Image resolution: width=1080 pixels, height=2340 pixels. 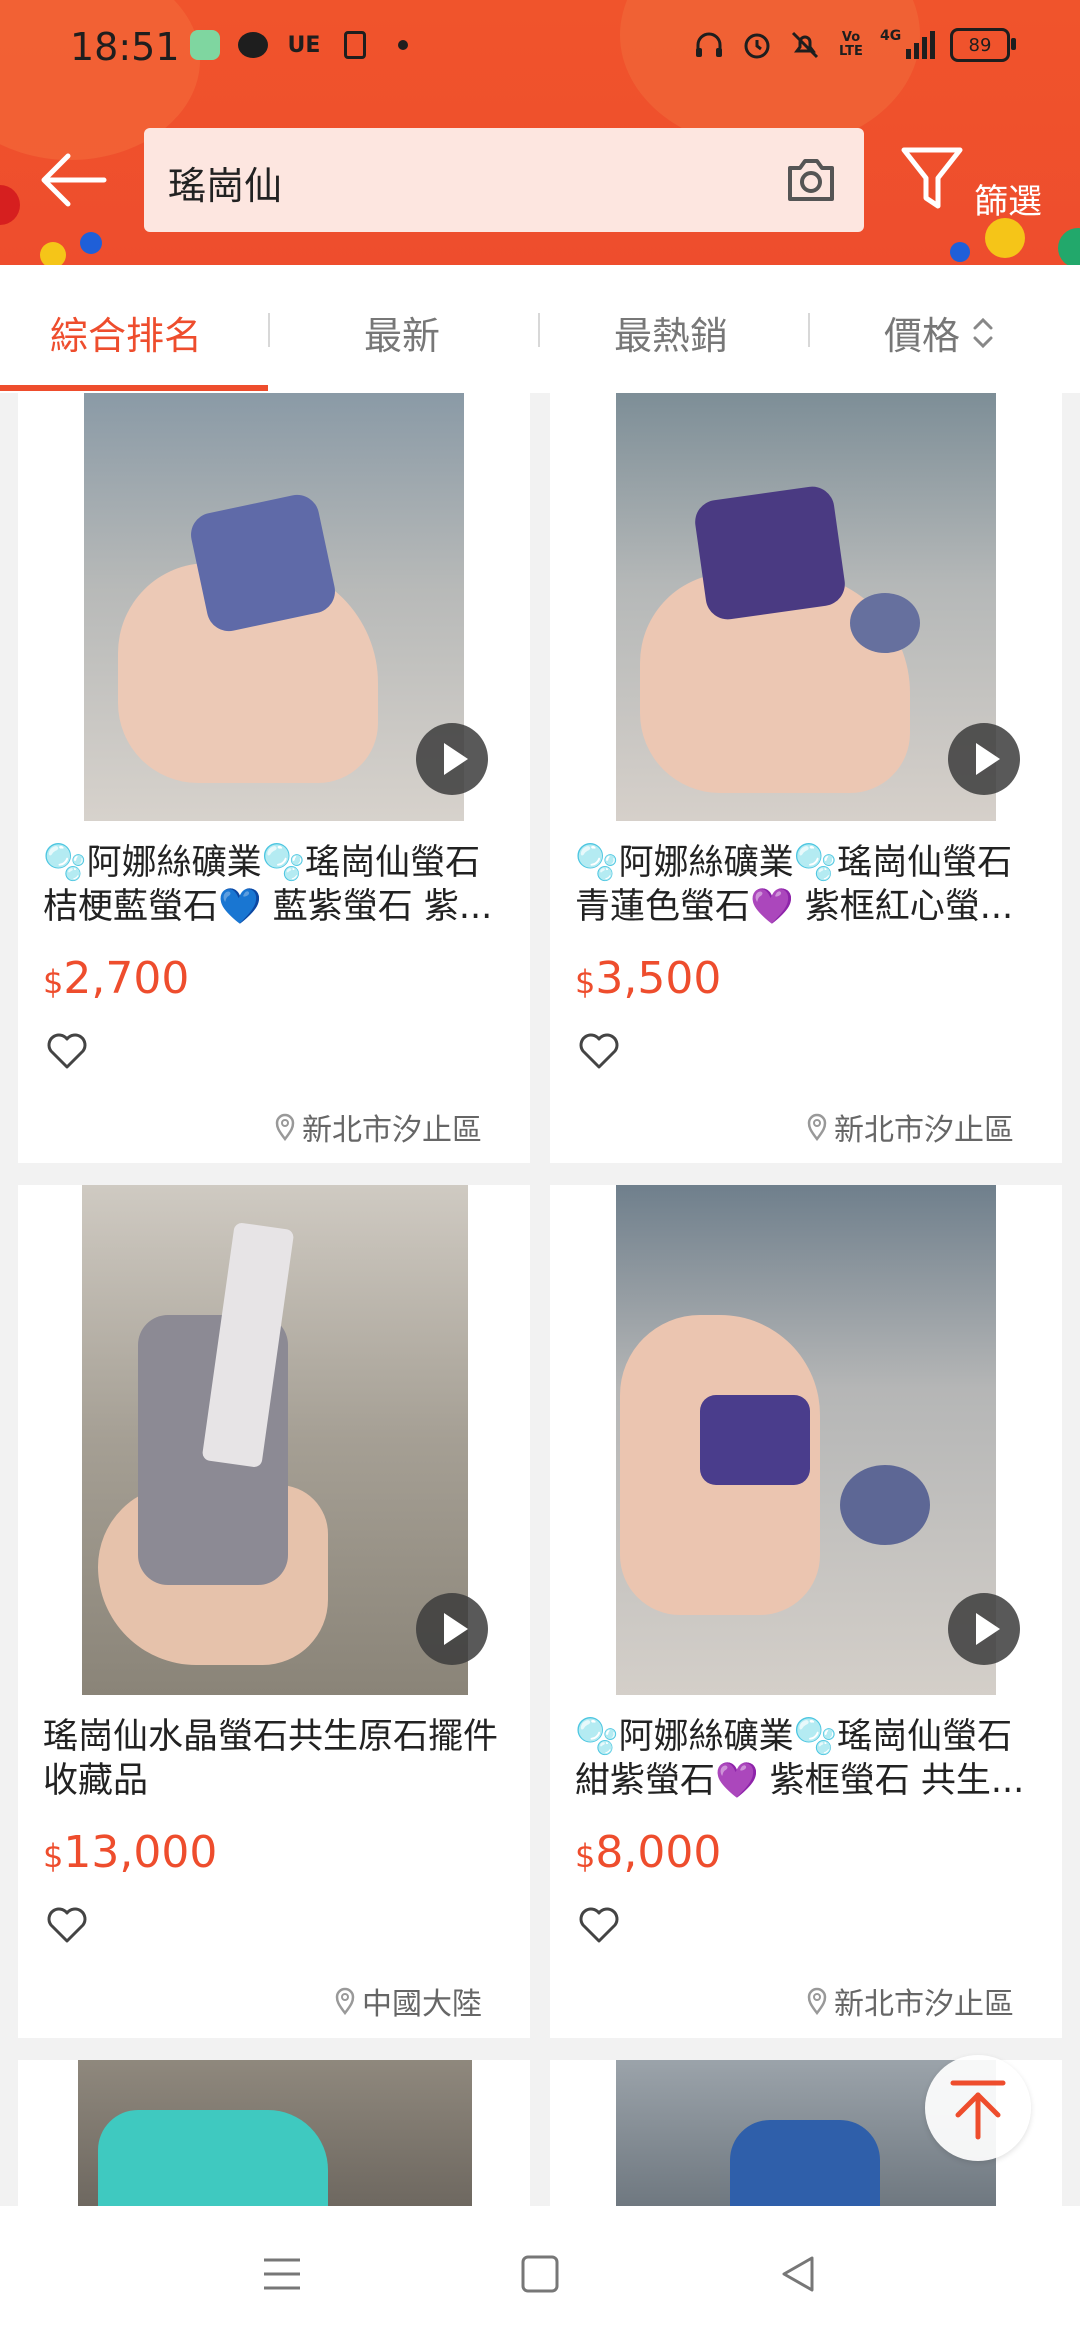 I want to click on product-title: 瑤崗仙水晶螢石共生原石擺件收藏品, so click(x=271, y=1759).